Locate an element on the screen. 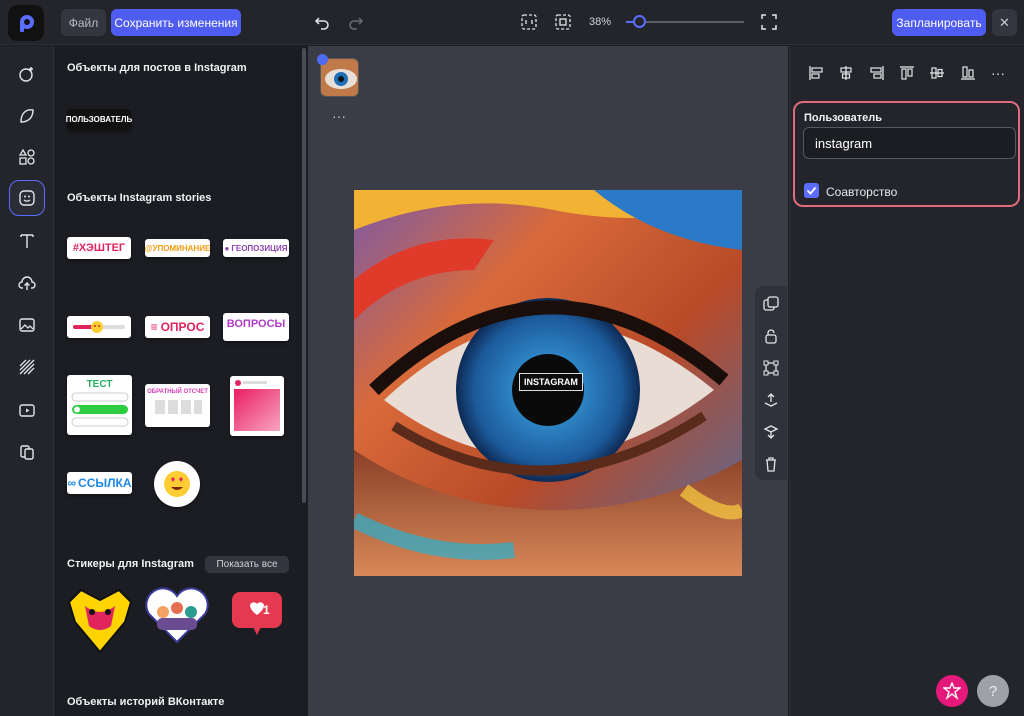 The width and height of the screenshot is (1024, 716). help-button: ? is located at coordinates (993, 691).